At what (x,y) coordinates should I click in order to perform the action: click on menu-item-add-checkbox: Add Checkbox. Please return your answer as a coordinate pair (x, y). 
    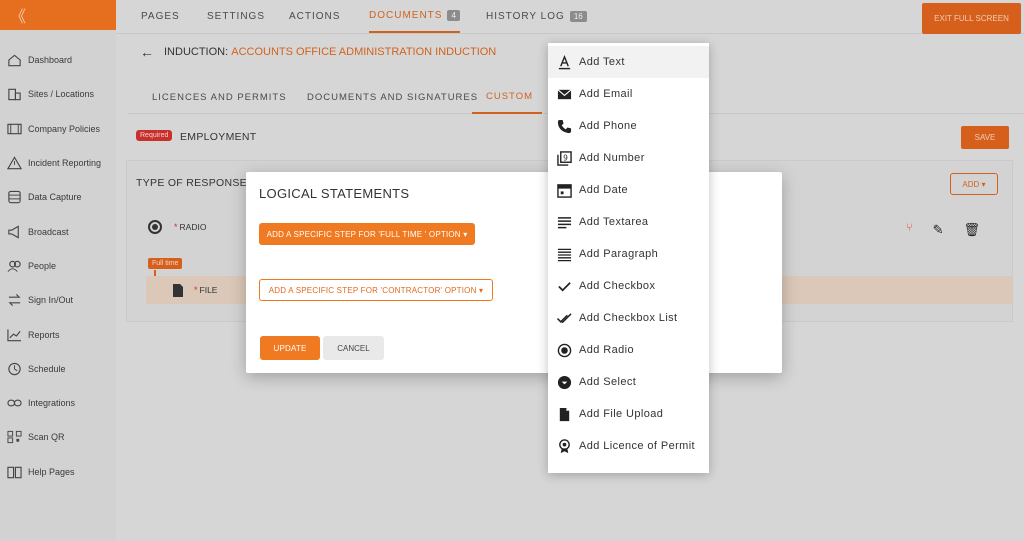
    Looking at the image, I should click on (628, 286).